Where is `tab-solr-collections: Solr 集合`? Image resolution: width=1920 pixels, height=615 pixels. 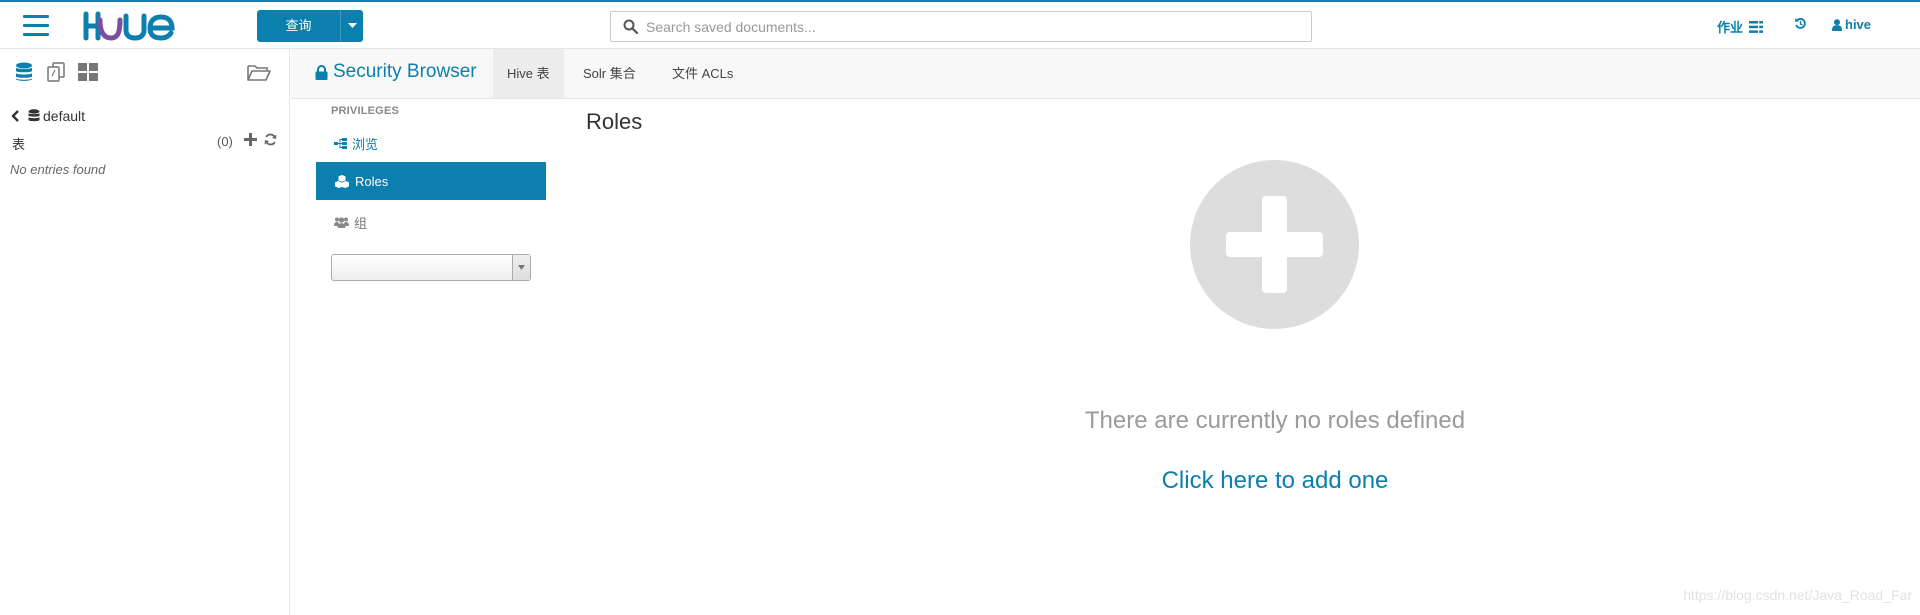 tab-solr-collections: Solr 集合 is located at coordinates (609, 73).